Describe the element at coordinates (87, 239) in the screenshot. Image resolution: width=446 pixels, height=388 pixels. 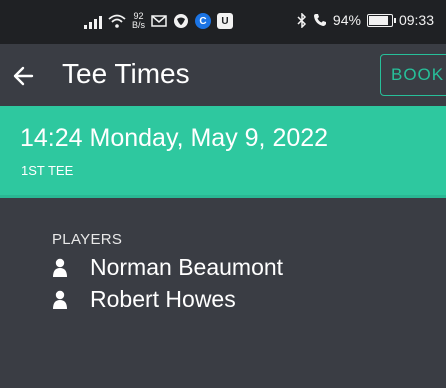
I see `players-heading: PLAYERS` at that location.